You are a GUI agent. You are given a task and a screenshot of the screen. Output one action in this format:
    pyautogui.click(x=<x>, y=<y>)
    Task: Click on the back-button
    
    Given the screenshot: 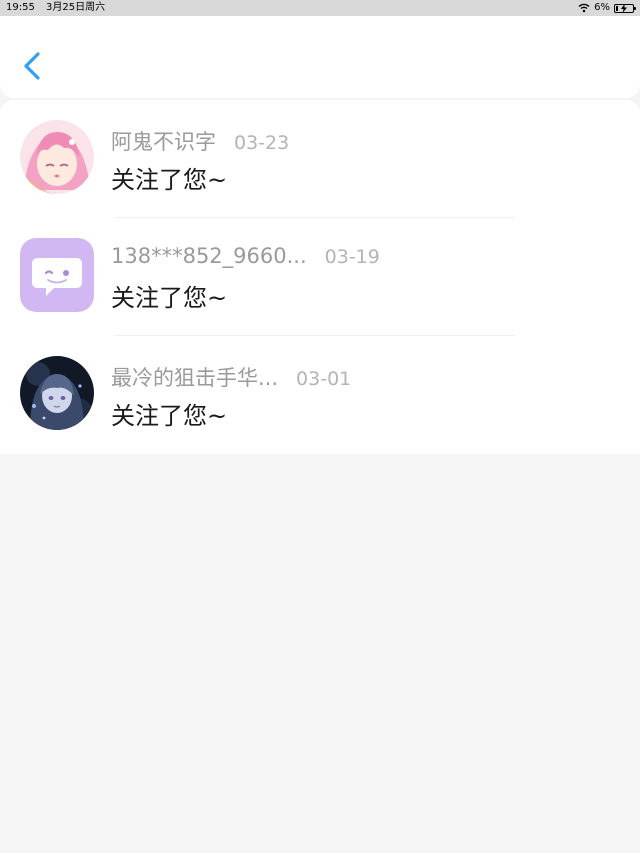 What is the action you would take?
    pyautogui.click(x=33, y=66)
    